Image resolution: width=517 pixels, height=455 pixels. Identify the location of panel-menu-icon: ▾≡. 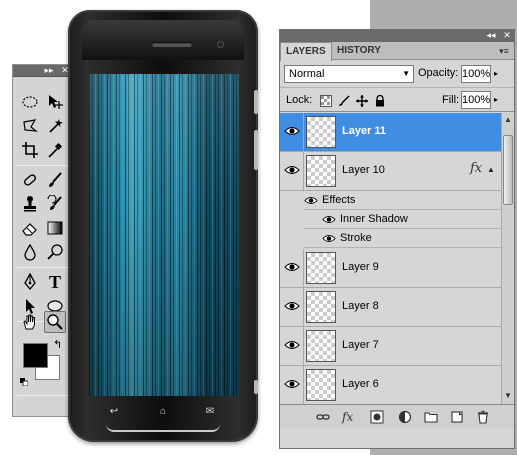
(504, 51).